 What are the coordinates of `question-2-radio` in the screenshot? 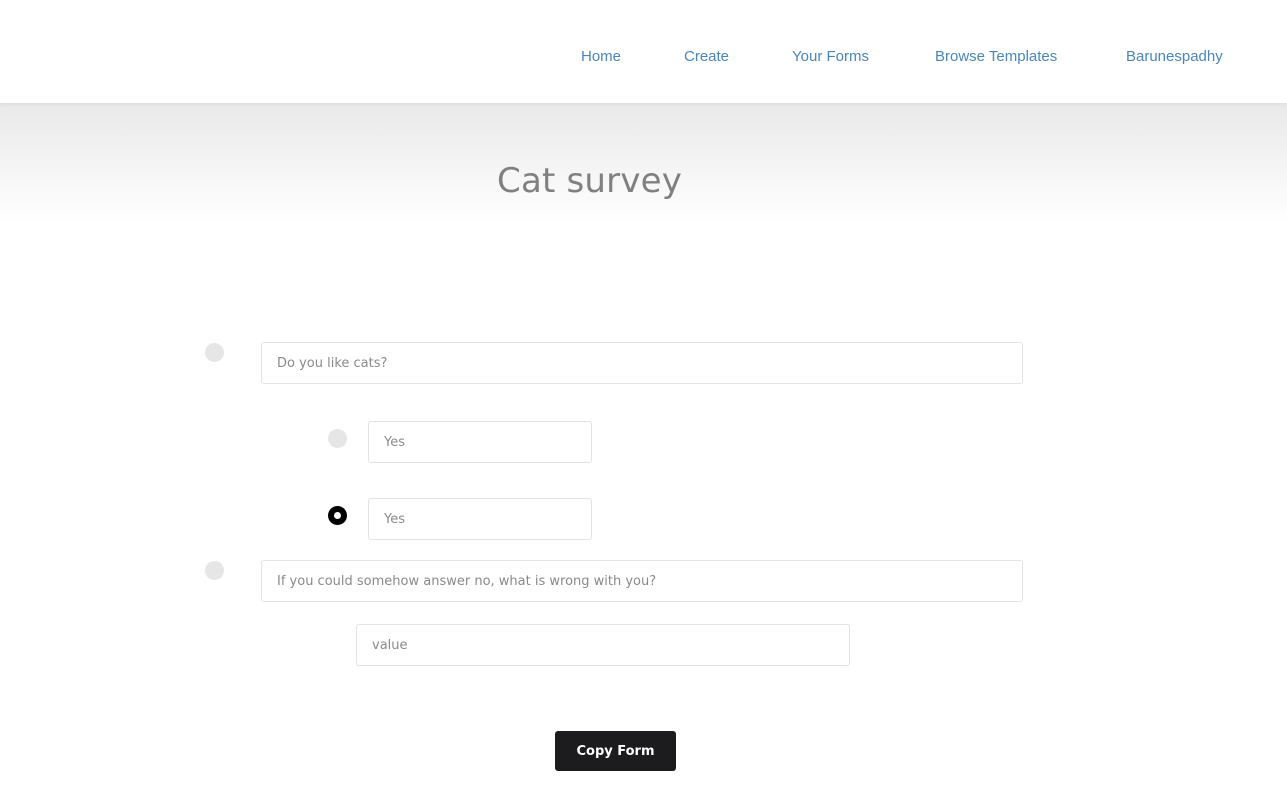 It's located at (214, 570).